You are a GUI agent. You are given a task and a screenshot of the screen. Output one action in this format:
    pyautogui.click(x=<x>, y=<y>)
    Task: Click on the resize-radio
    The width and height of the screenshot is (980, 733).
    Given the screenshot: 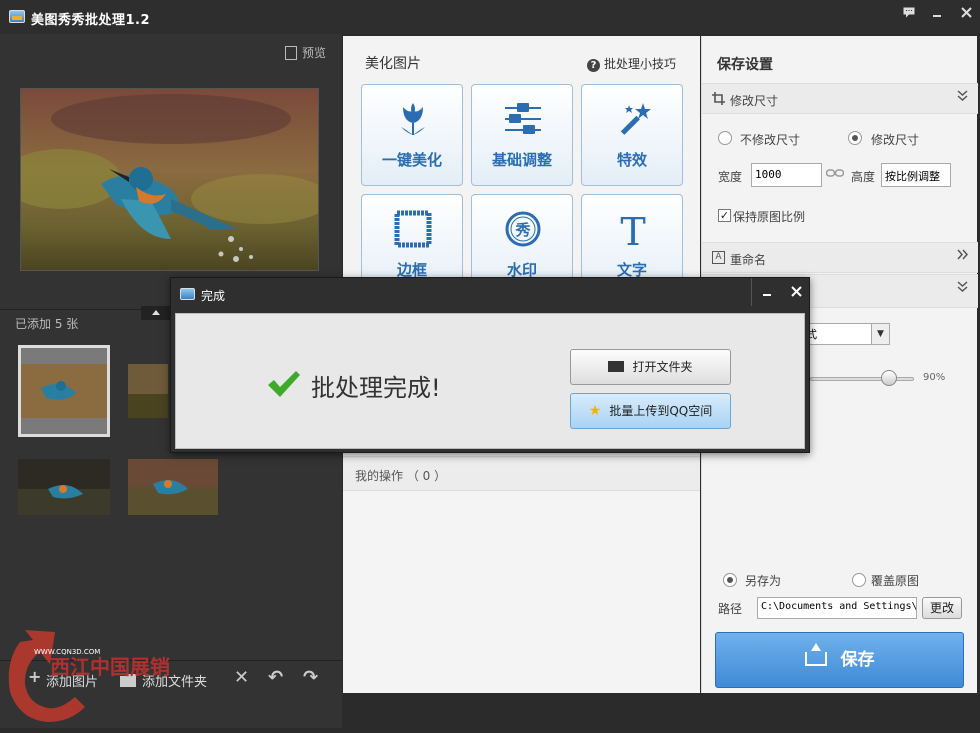 What is the action you would take?
    pyautogui.click(x=855, y=138)
    